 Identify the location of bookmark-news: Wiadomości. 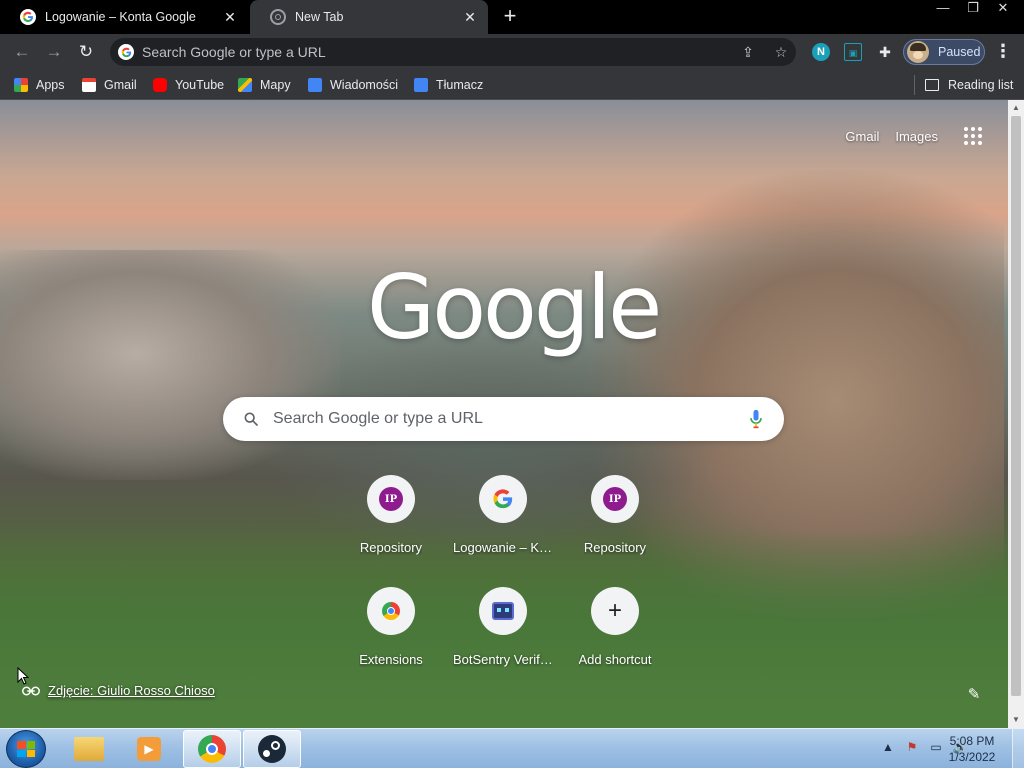
(353, 85).